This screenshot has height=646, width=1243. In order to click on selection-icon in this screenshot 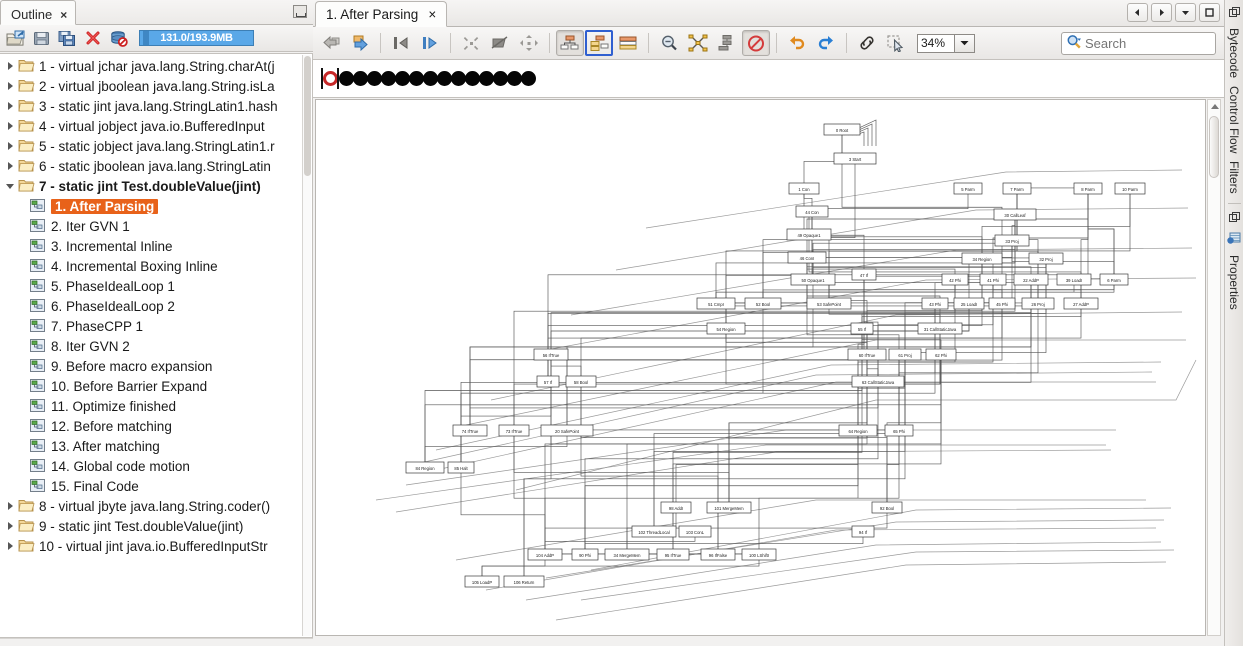, I will do `click(896, 43)`.